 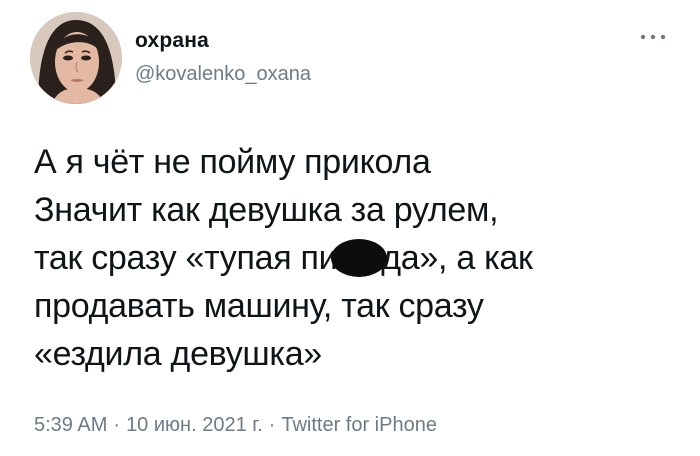 I want to click on tweet-date: 10 июн. 2021 г., so click(x=194, y=425).